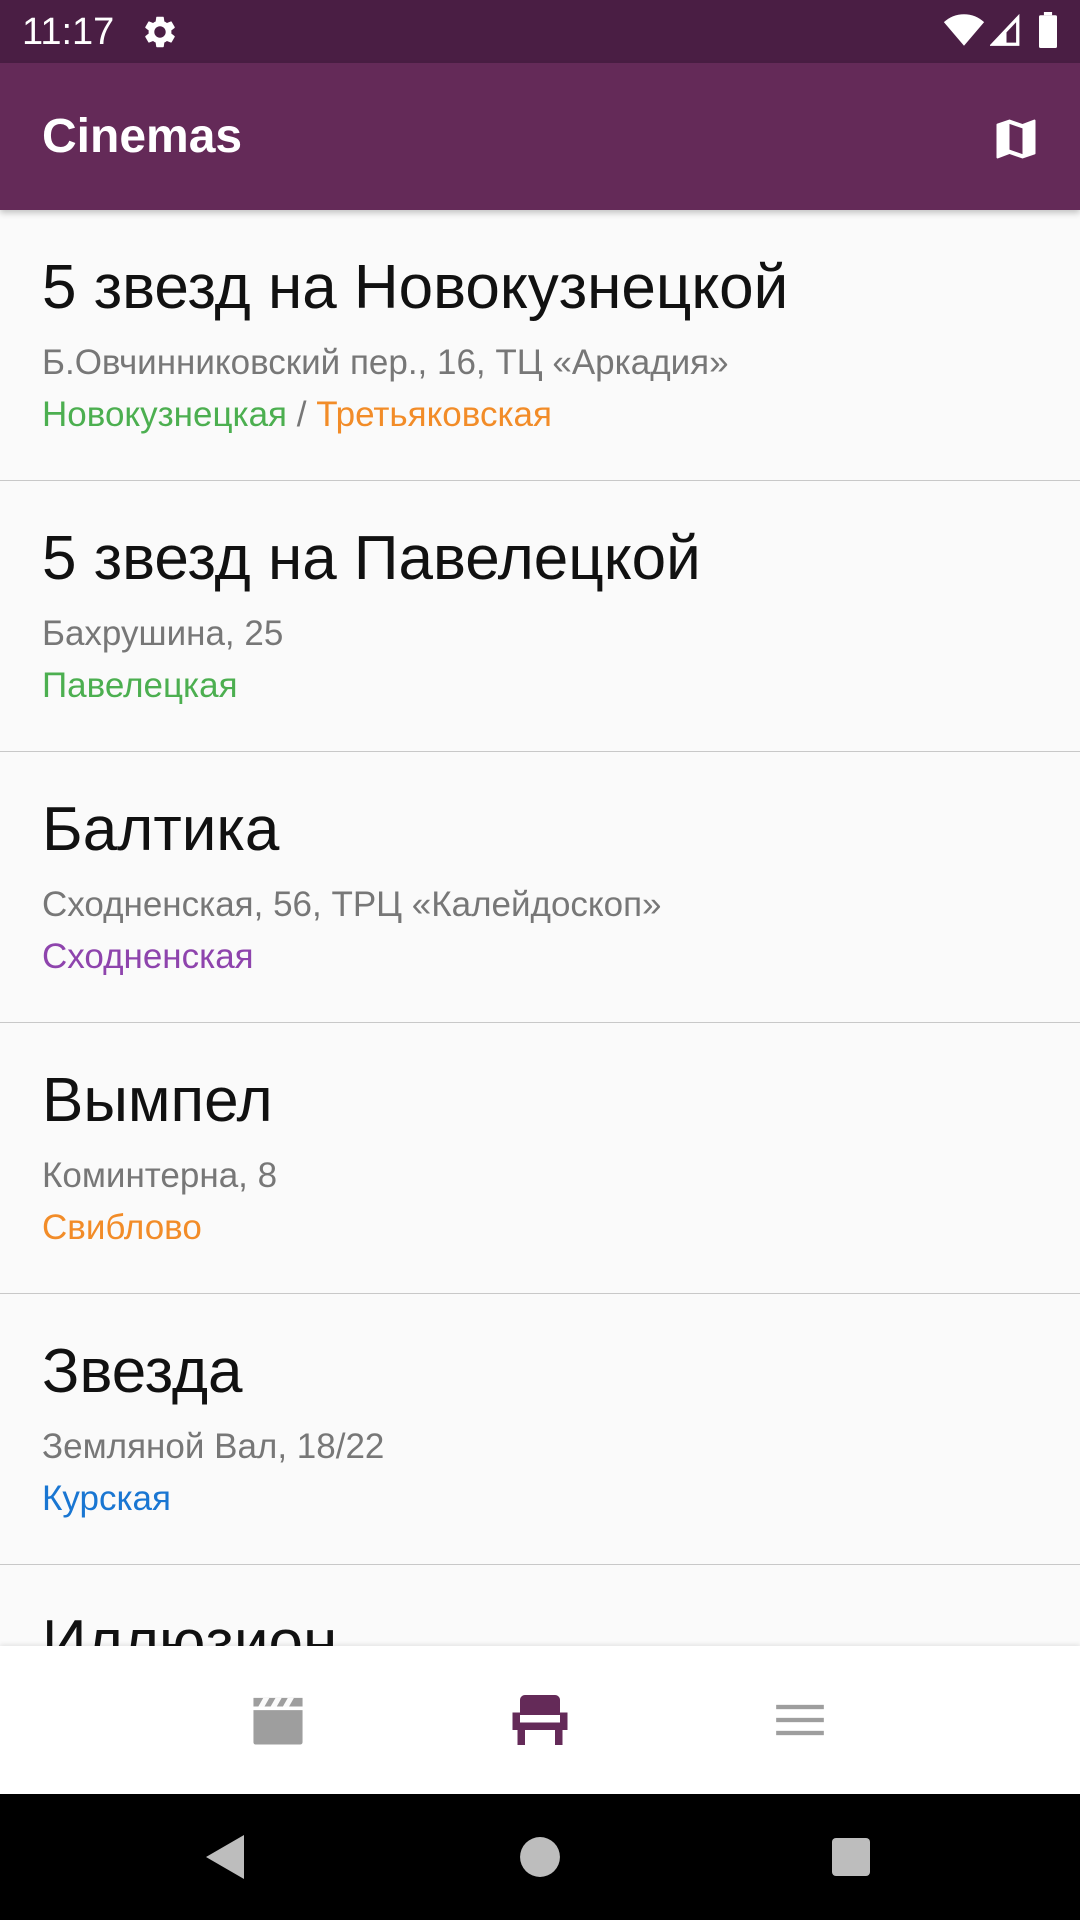  I want to click on system-nav, so click(540, 1857).